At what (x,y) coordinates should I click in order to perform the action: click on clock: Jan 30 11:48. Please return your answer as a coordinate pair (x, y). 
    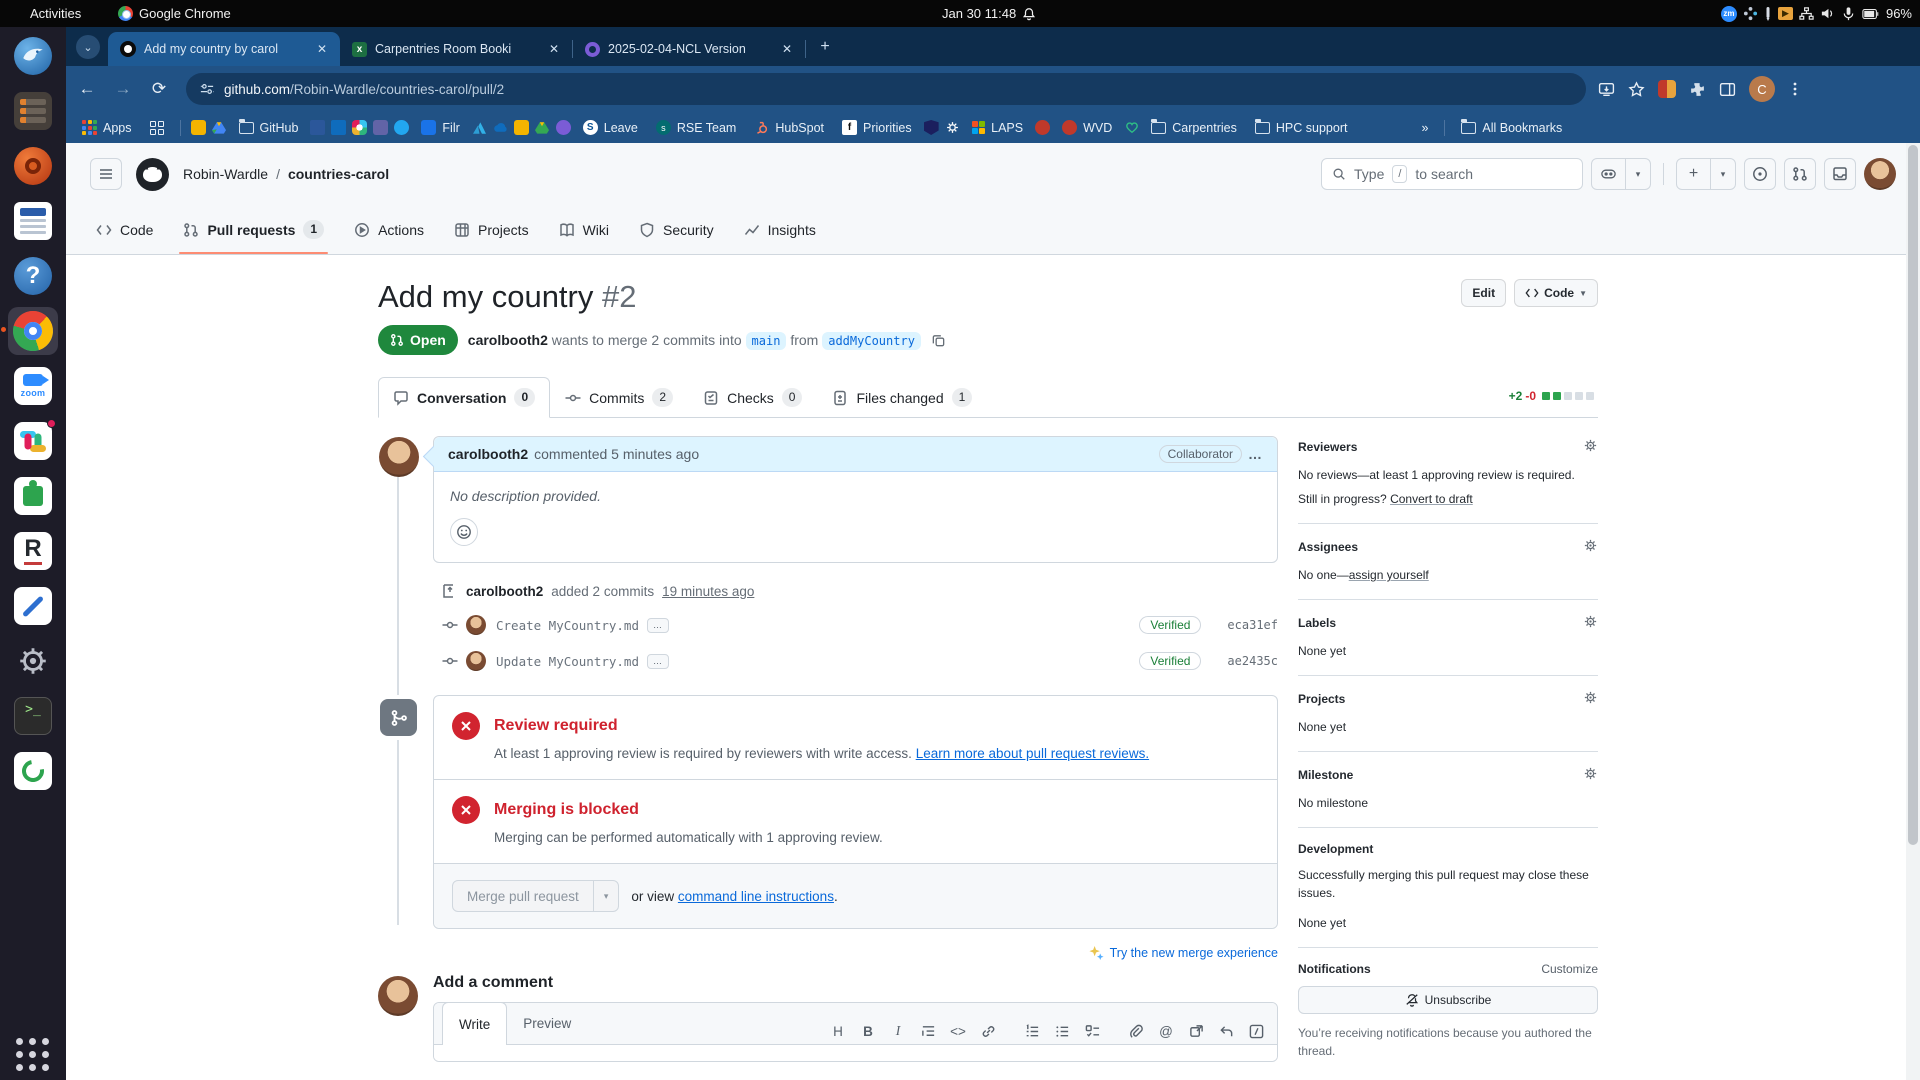
    Looking at the image, I should click on (989, 13).